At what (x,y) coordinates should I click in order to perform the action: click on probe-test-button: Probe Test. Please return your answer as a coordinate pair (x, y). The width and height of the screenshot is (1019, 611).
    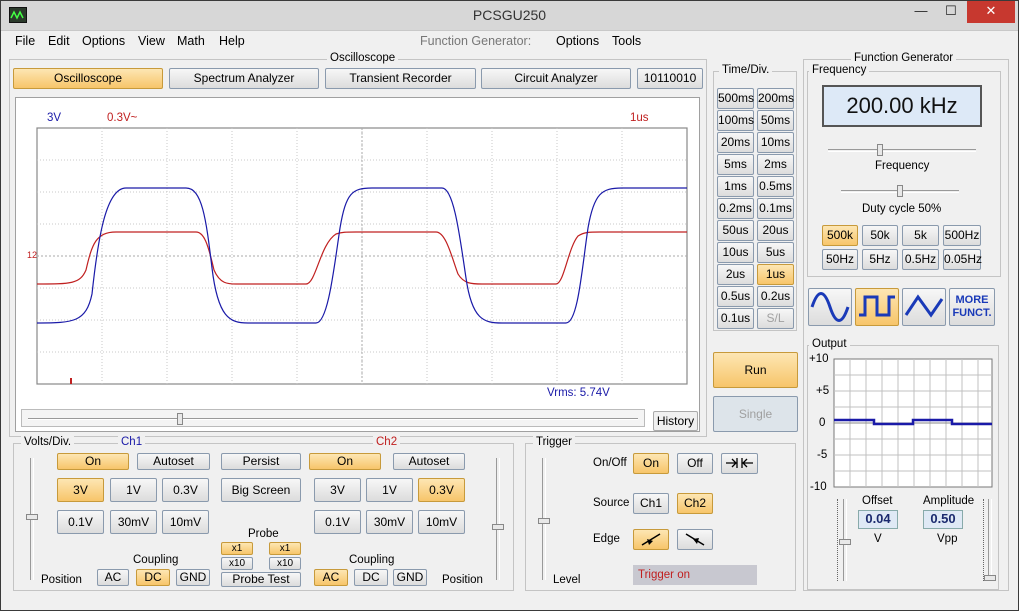
    Looking at the image, I should click on (261, 579).